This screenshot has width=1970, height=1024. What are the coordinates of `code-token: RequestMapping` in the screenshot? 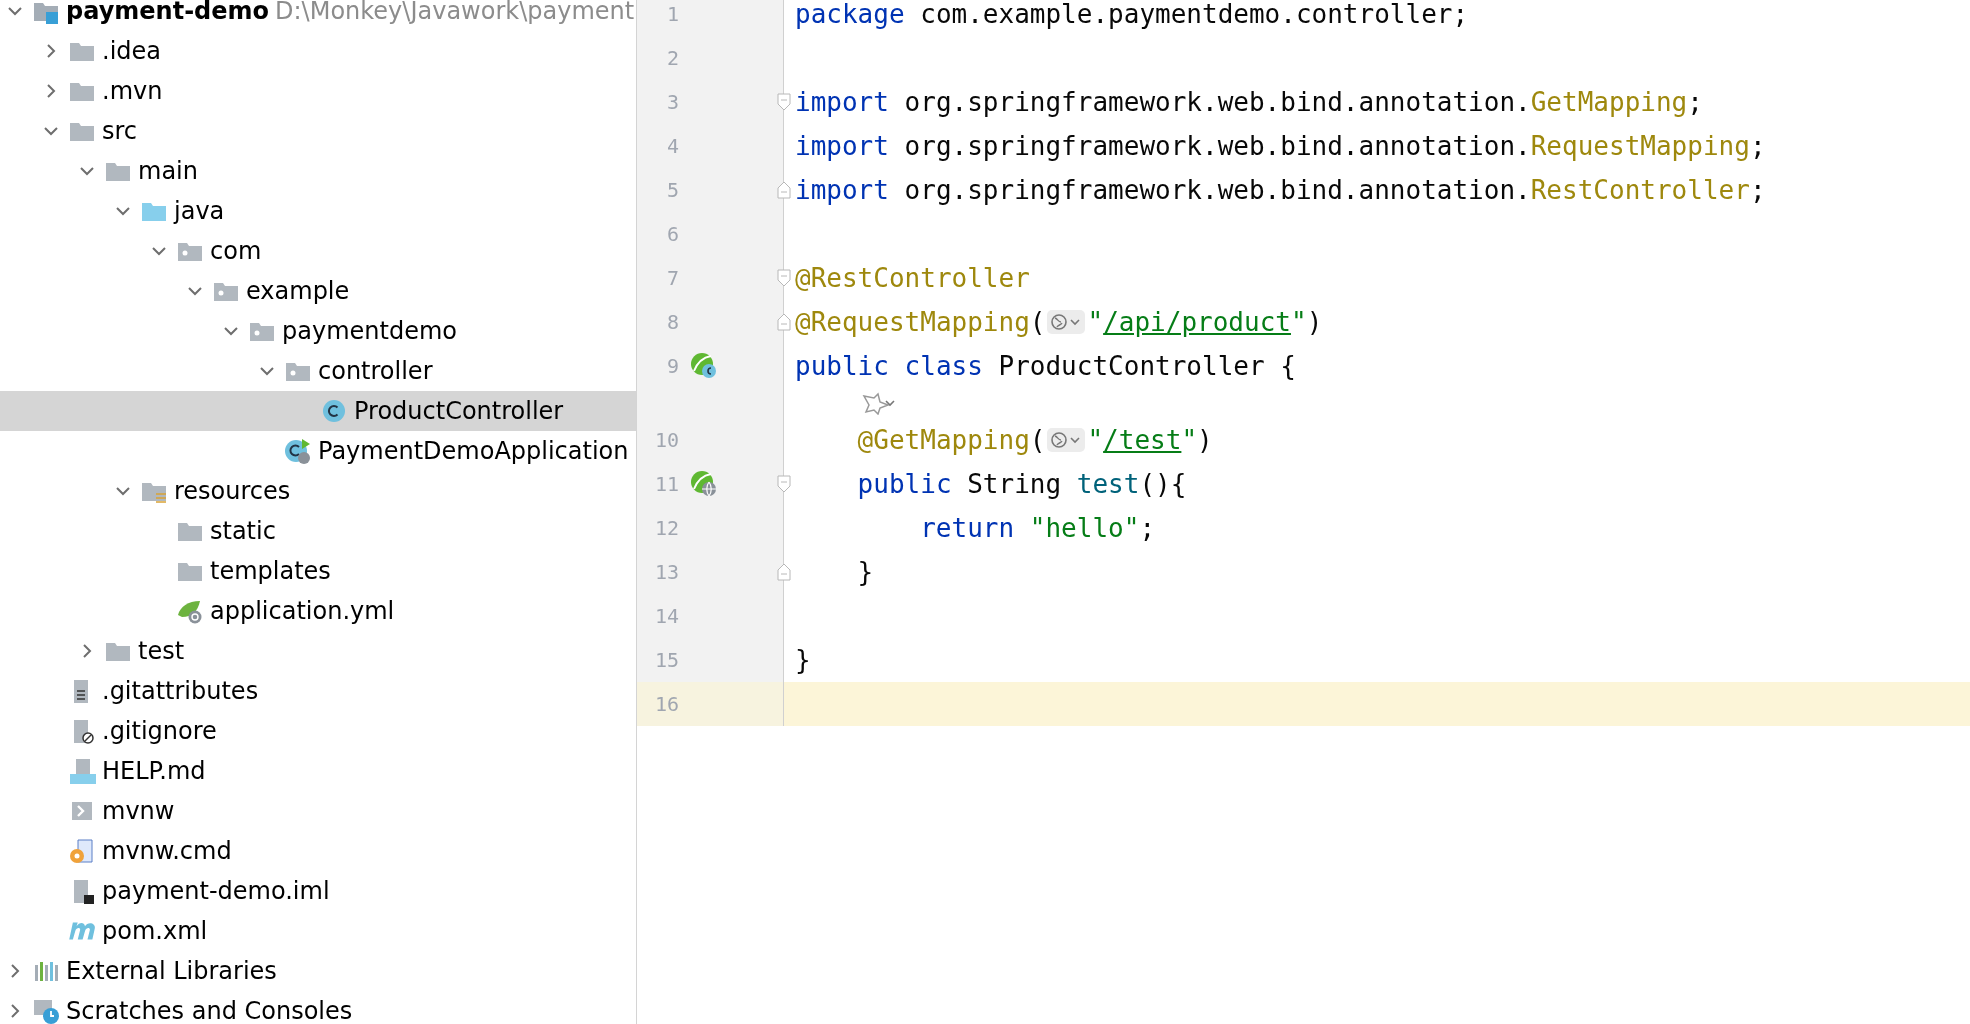 It's located at (1640, 146).